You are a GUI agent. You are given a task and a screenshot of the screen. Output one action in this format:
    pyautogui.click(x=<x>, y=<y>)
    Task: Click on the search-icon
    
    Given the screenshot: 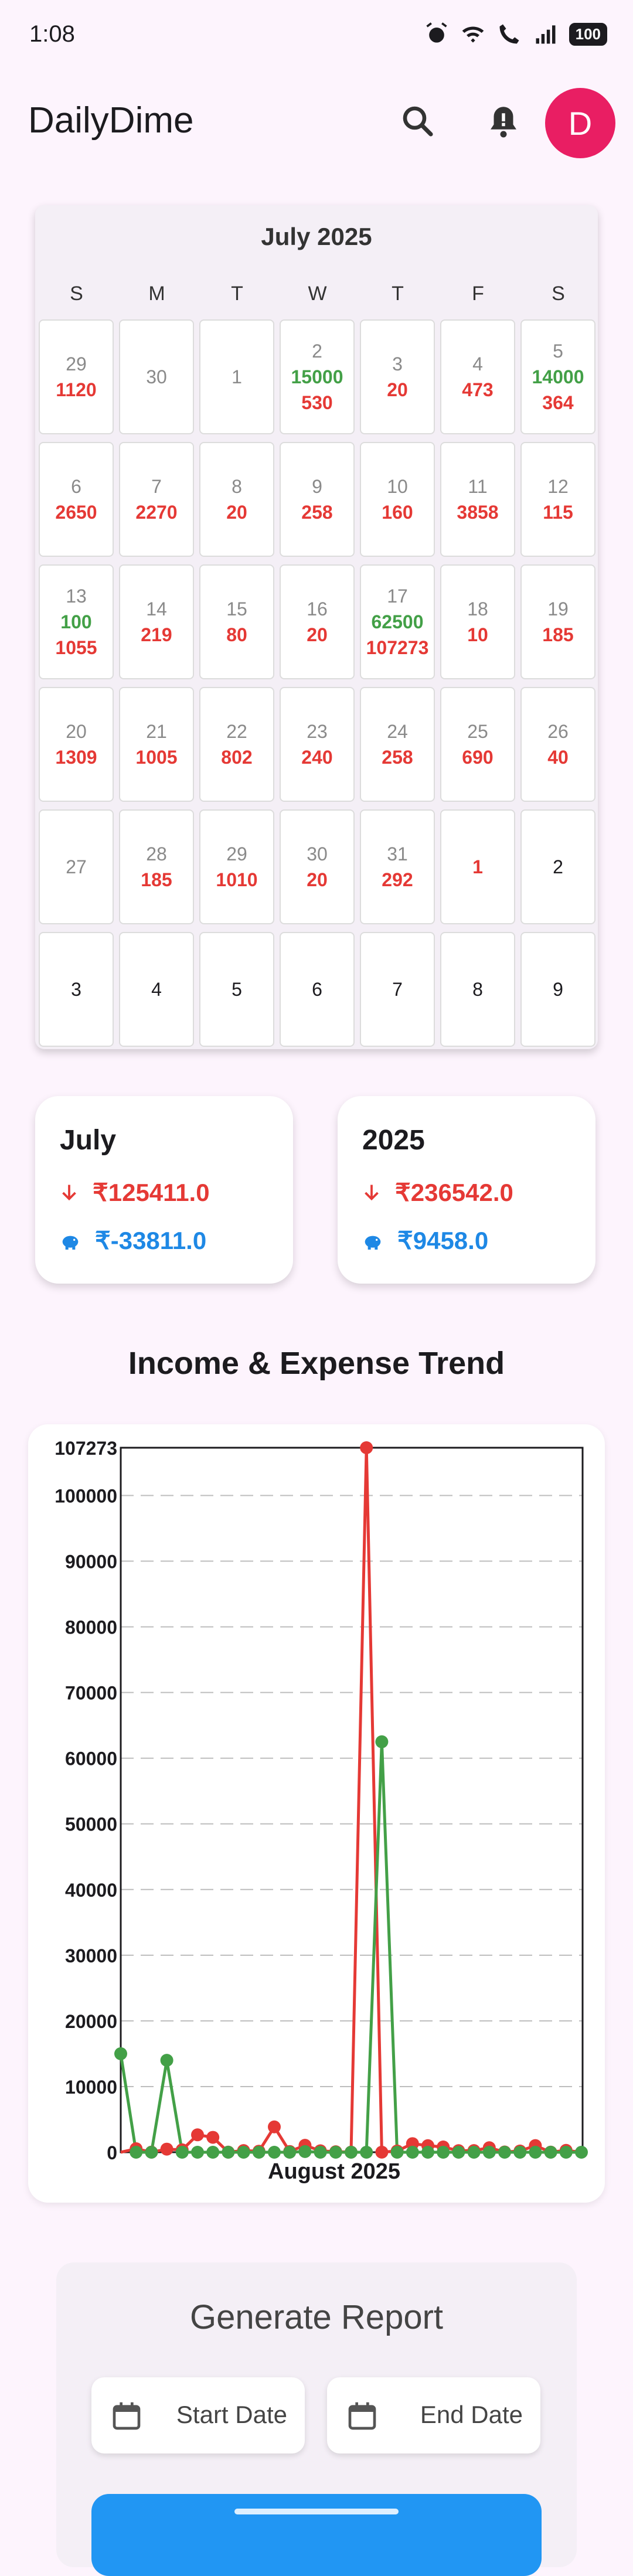 What is the action you would take?
    pyautogui.click(x=418, y=123)
    